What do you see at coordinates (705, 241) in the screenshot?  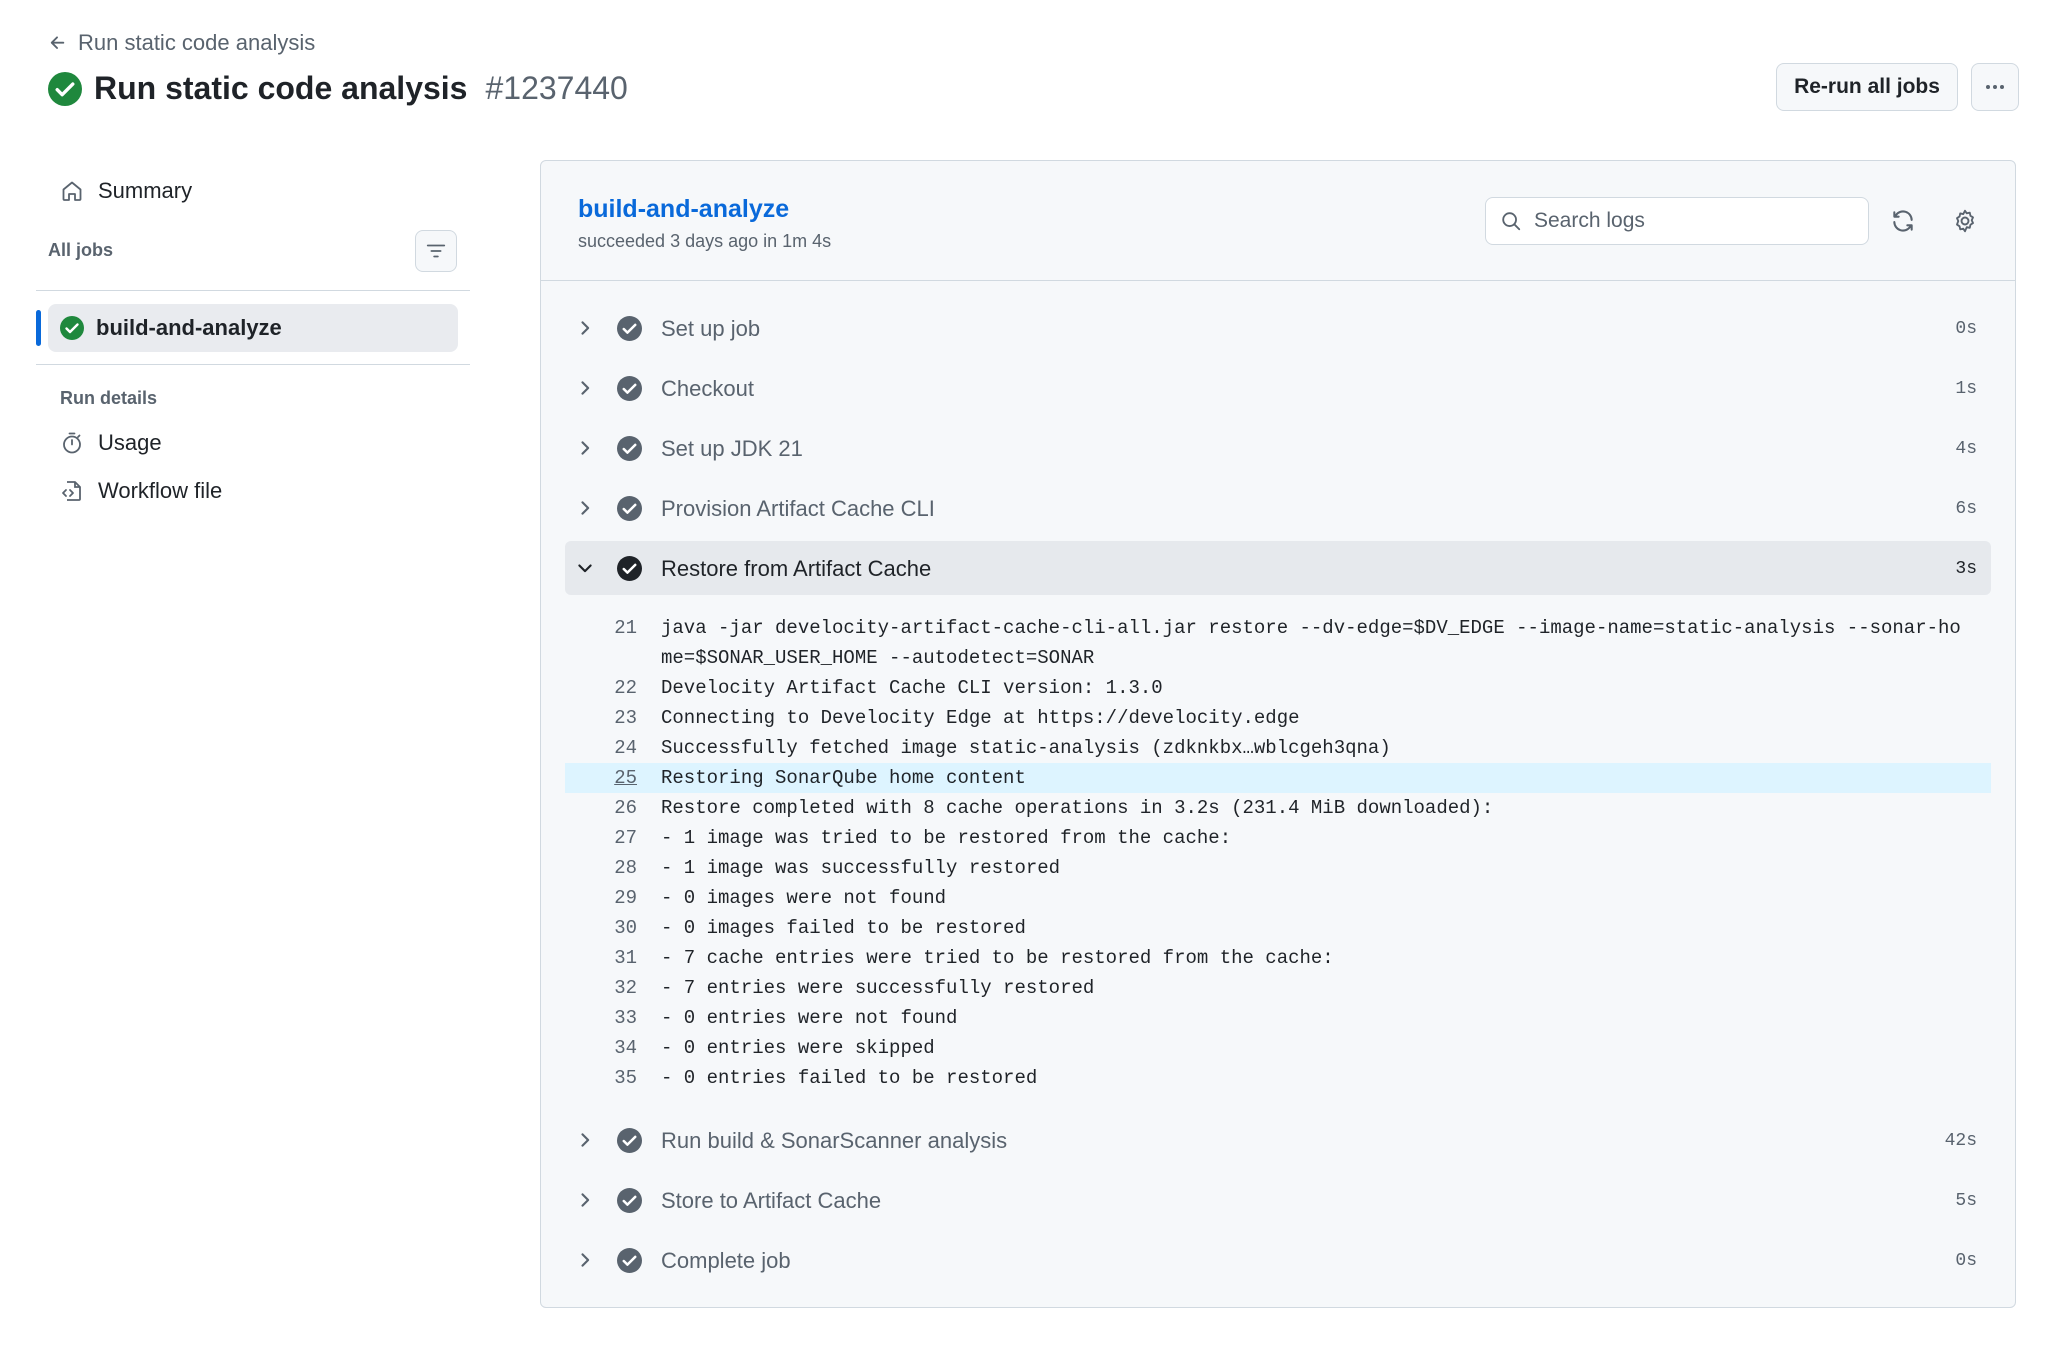 I see `job-status-text: succeeded 3 days ago in 1m 4s` at bounding box center [705, 241].